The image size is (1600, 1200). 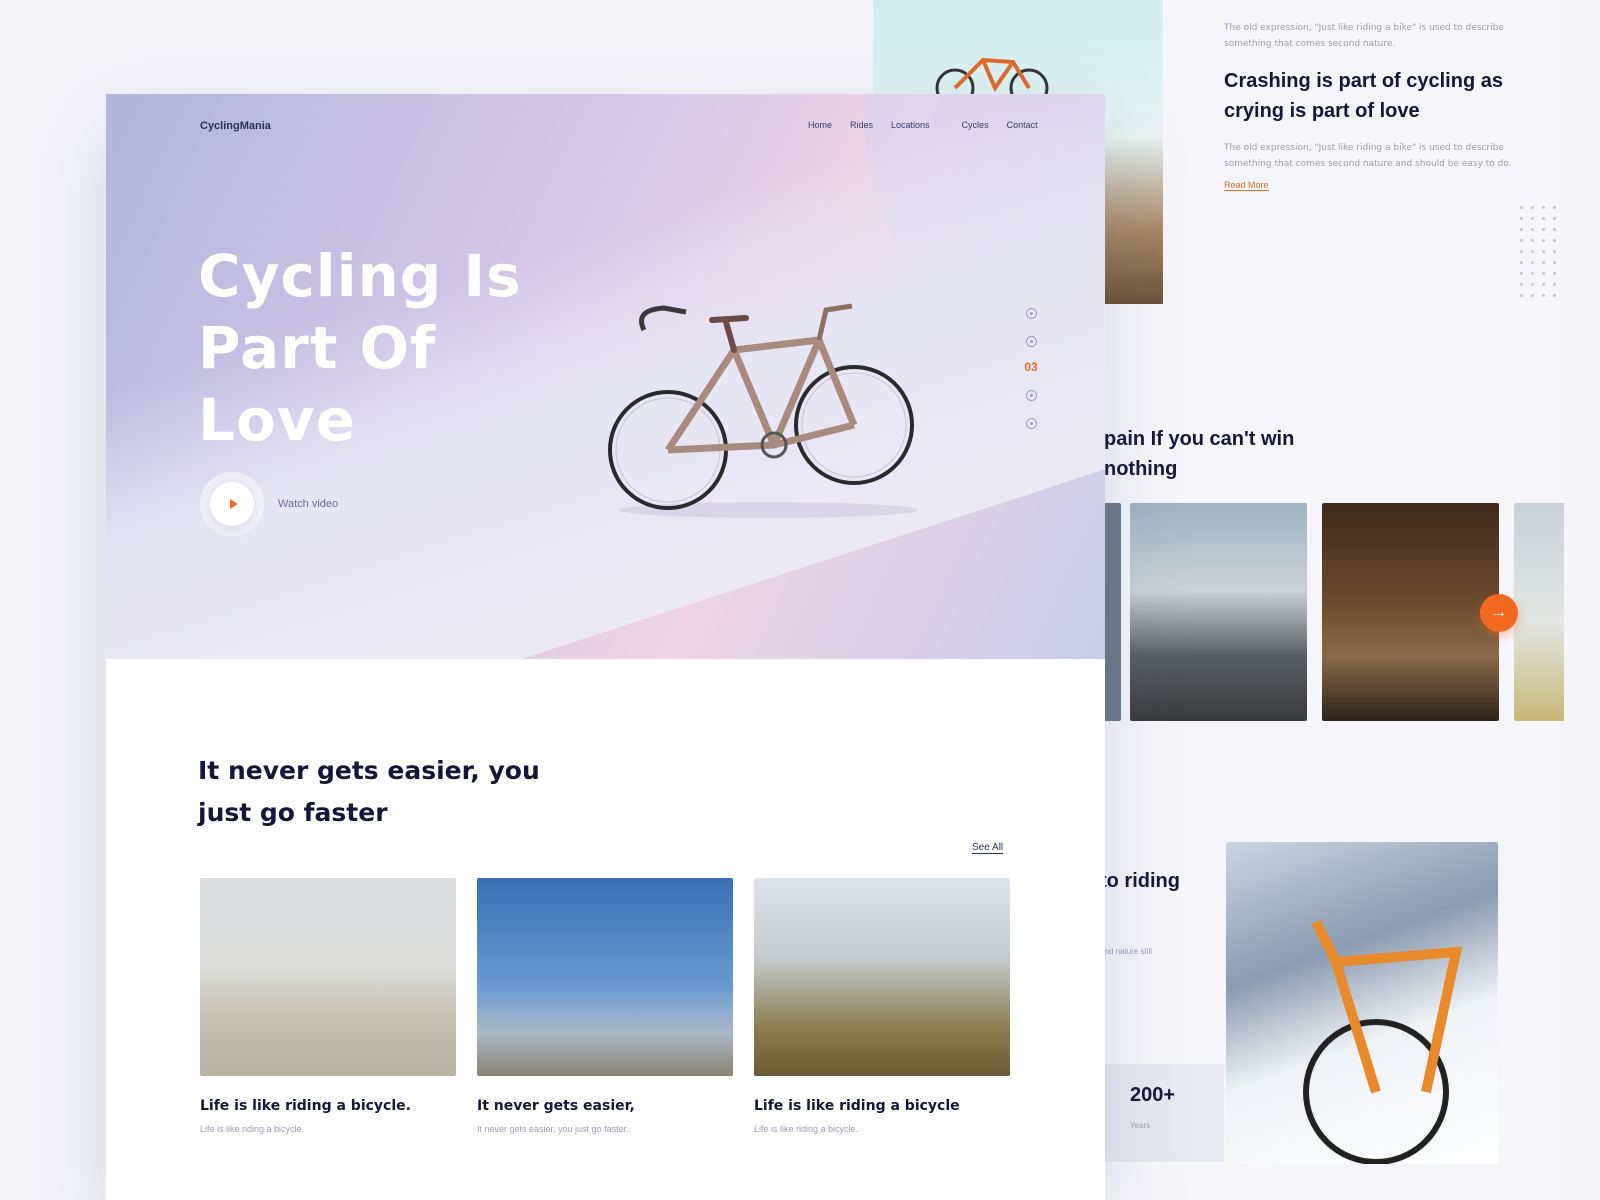 I want to click on slide-pager: 03, so click(x=1031, y=377).